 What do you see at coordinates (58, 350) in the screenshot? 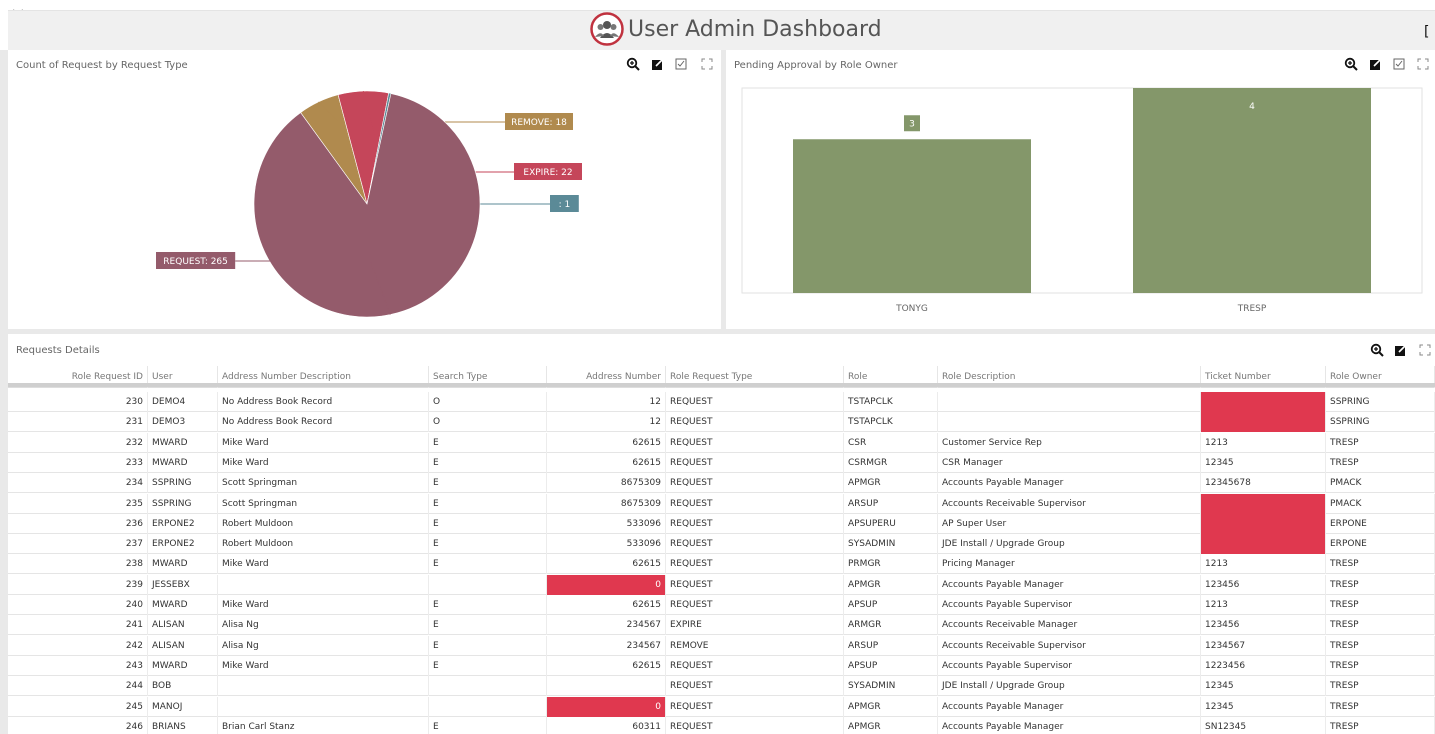
I see `table-panel-title: Requests Details` at bounding box center [58, 350].